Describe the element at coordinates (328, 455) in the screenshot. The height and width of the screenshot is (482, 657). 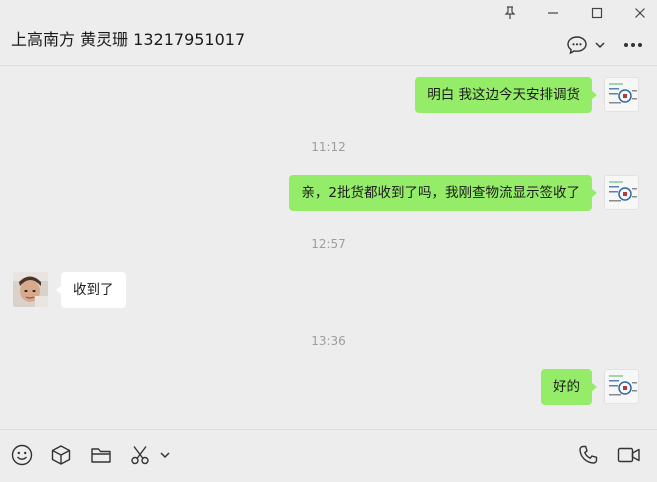
I see `input-toolbar` at that location.